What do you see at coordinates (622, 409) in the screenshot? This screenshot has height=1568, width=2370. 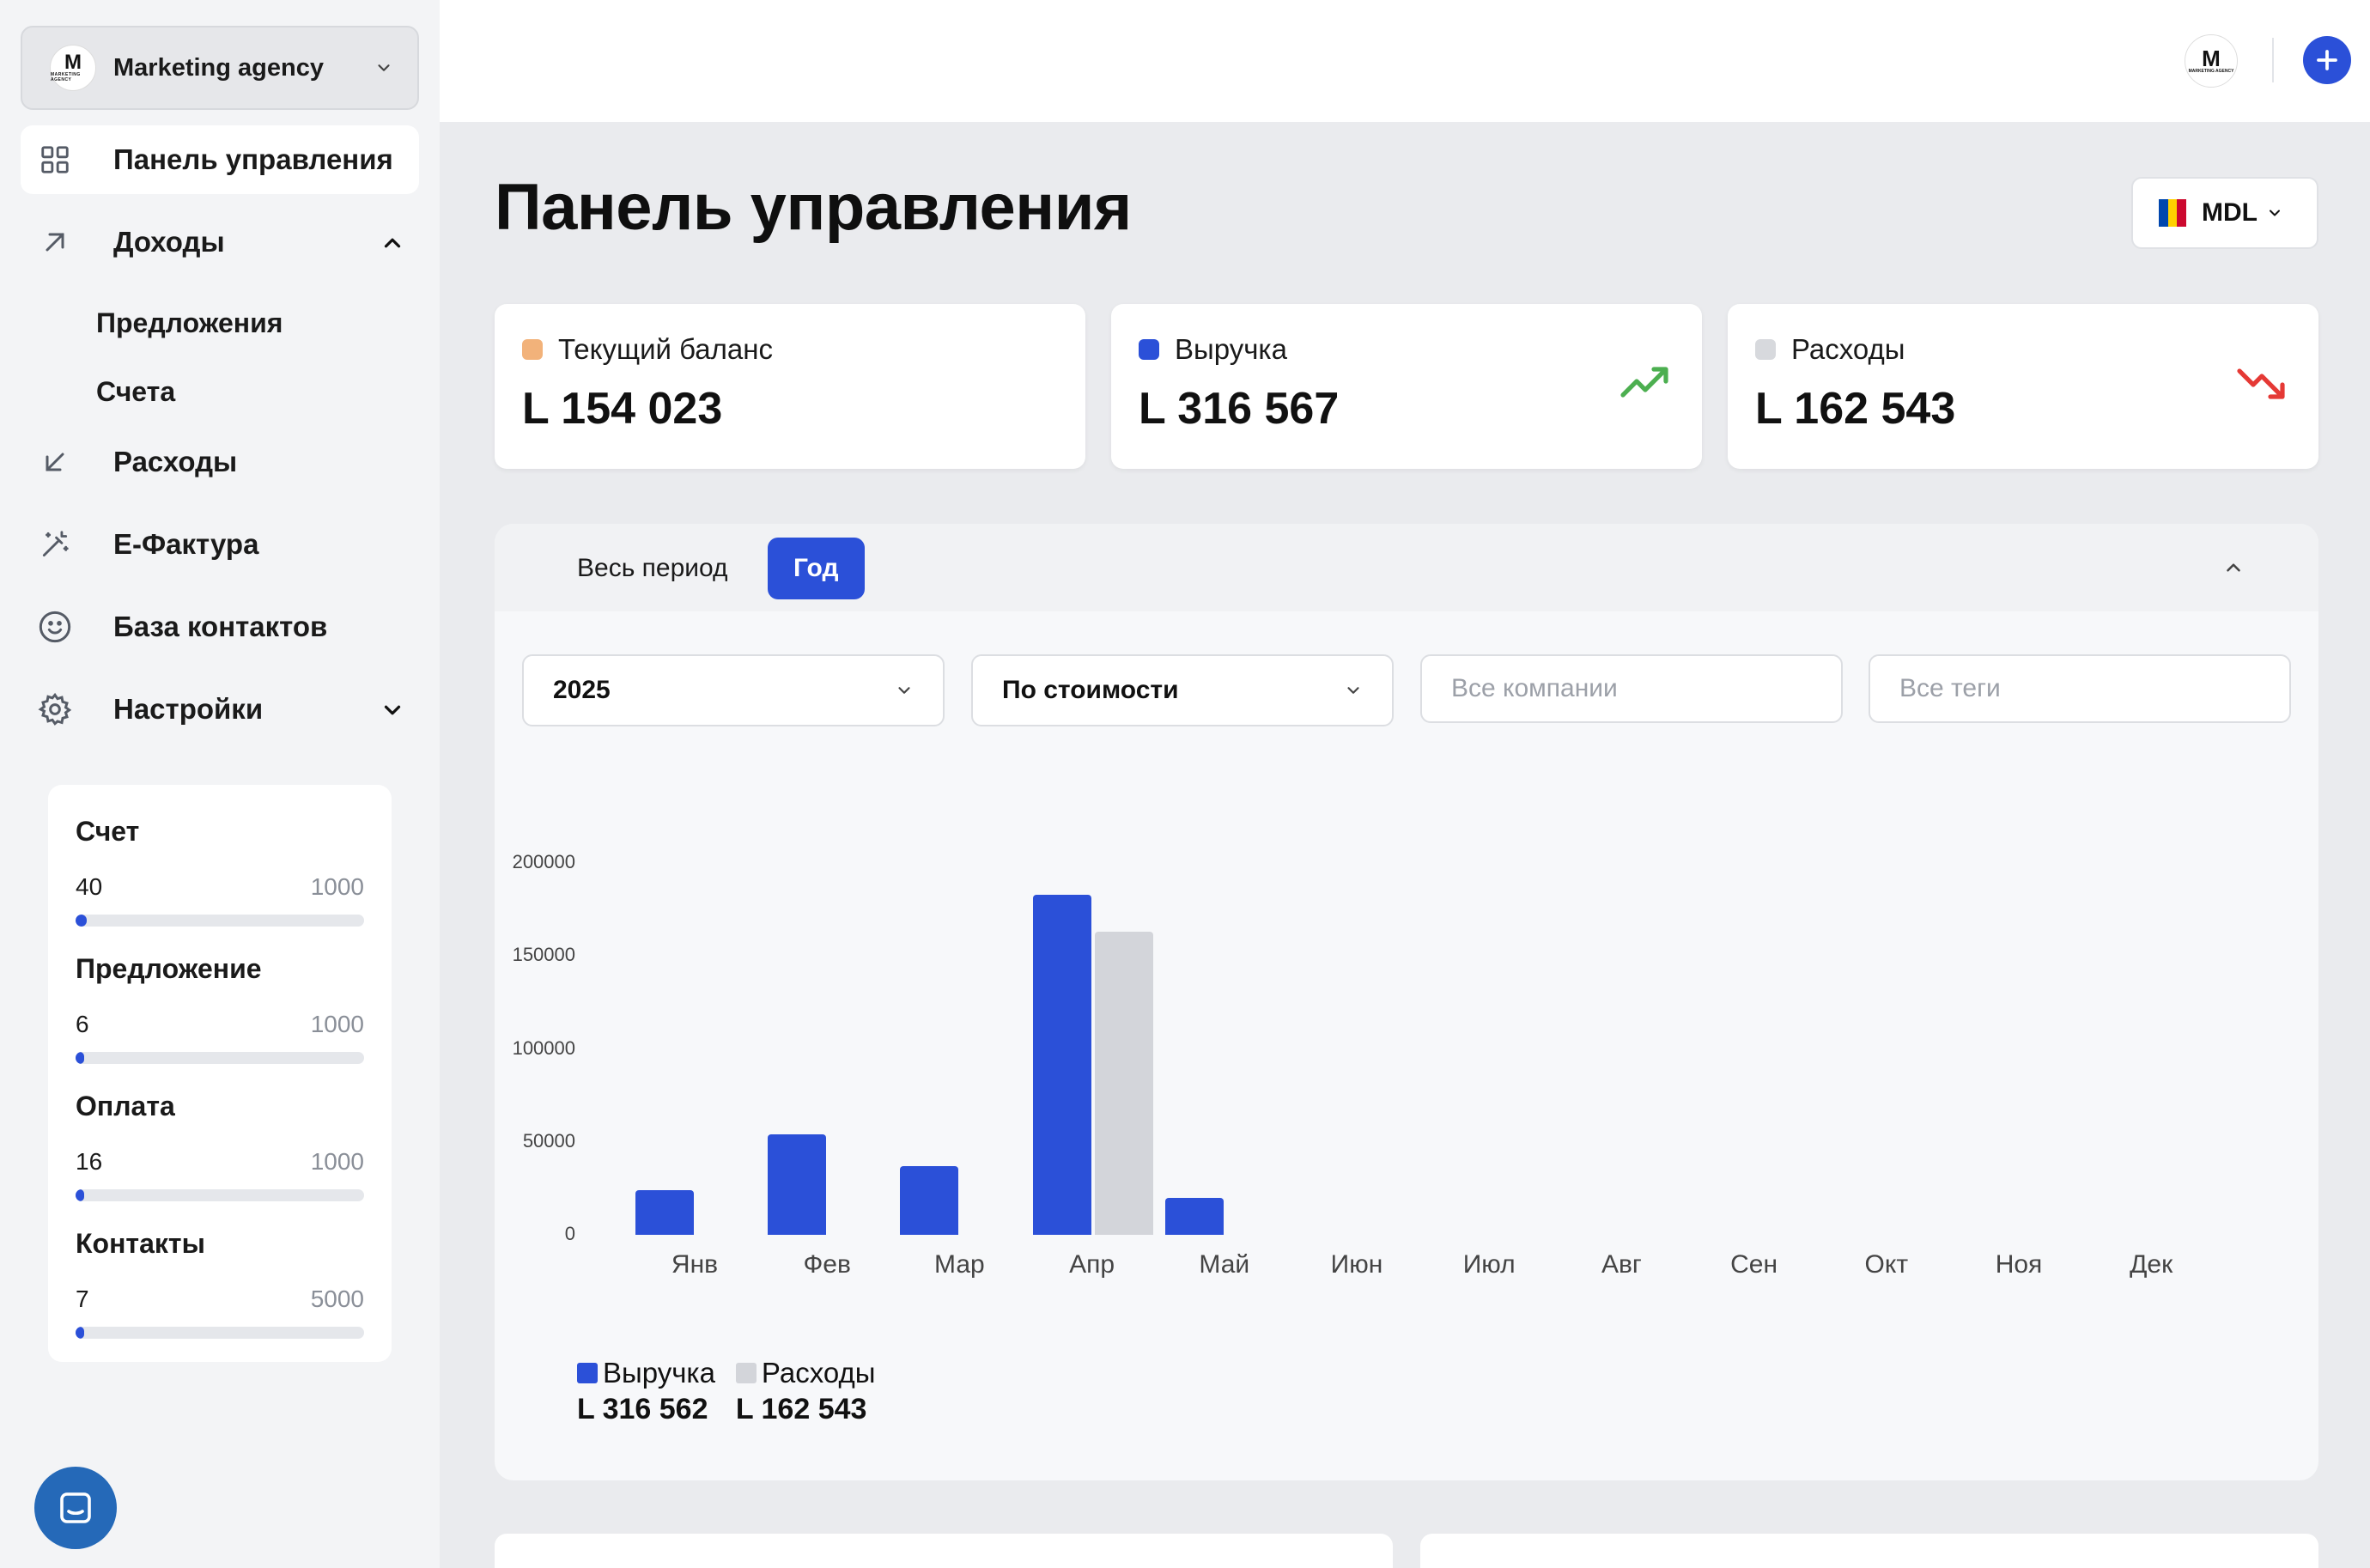 I see `stat-value: L 154 023` at bounding box center [622, 409].